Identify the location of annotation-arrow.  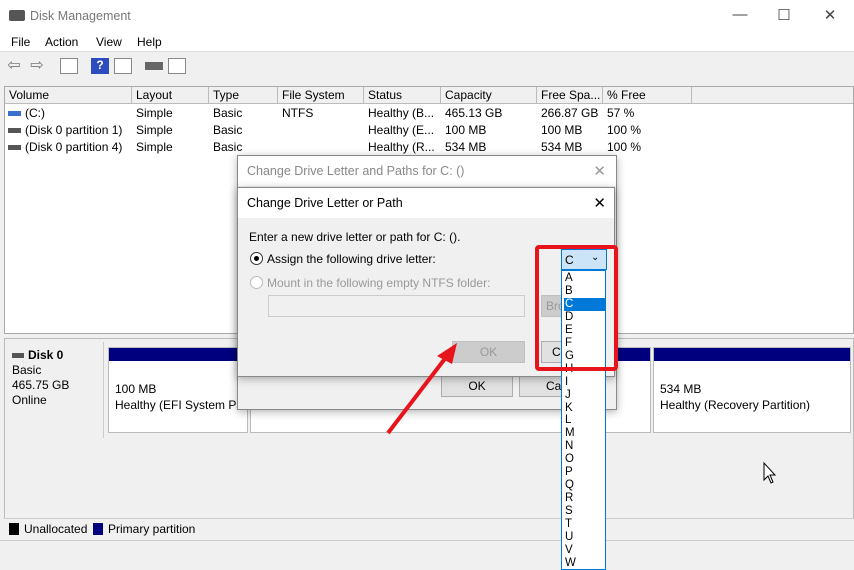
(581, 413).